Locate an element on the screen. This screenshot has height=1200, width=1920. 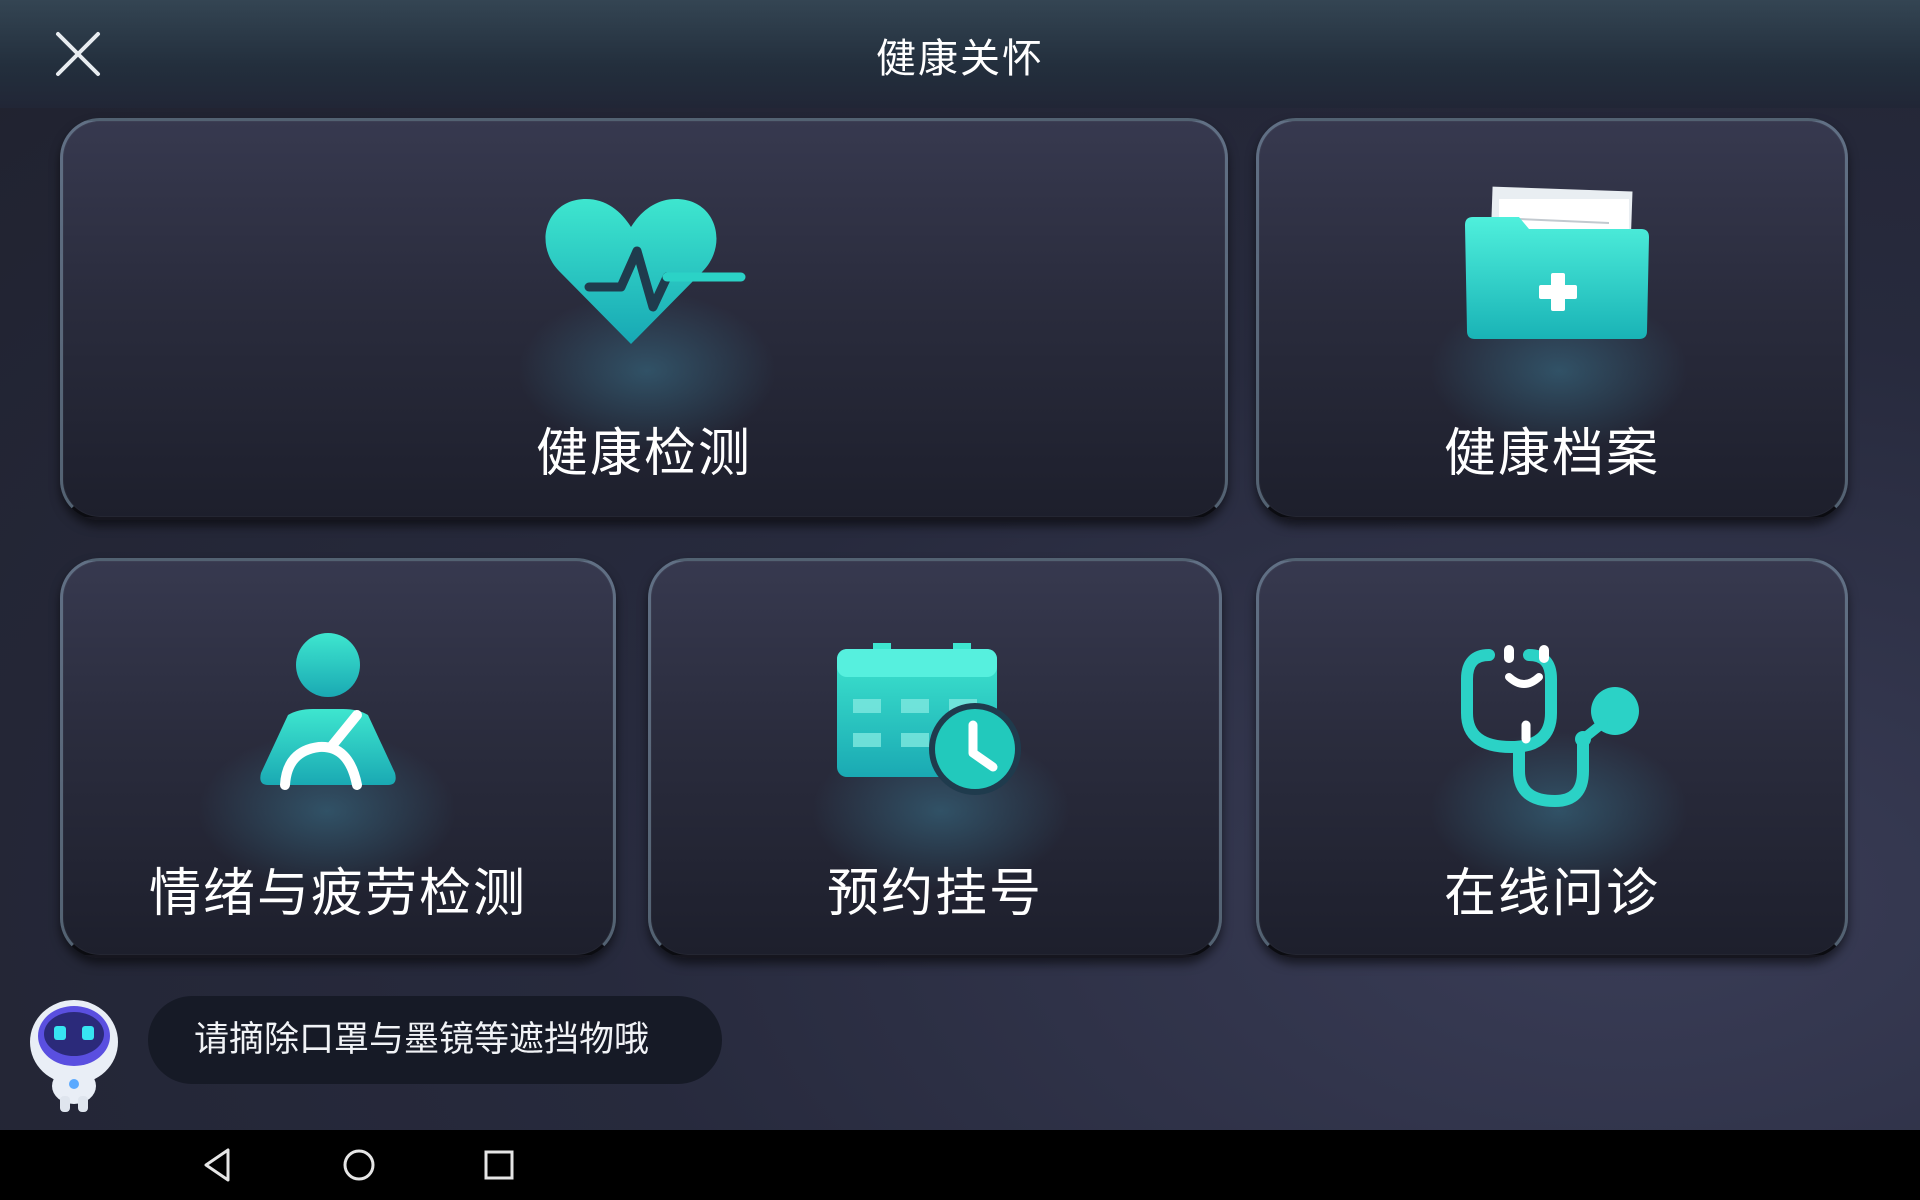
mood-fatigue-card: 情绪与疲劳检测 is located at coordinates (338, 758).